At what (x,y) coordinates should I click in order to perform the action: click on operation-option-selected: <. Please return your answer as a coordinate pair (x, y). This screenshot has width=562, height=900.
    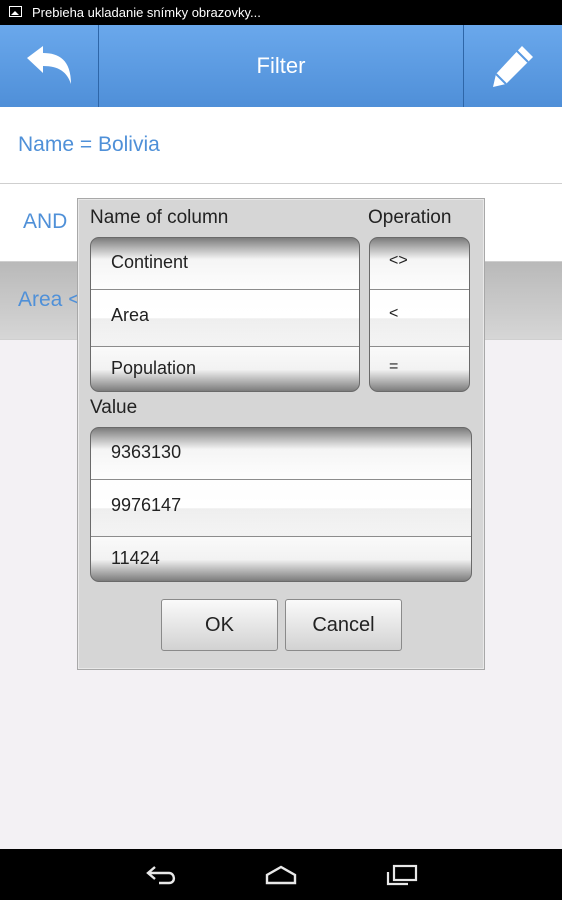
    Looking at the image, I should click on (419, 314).